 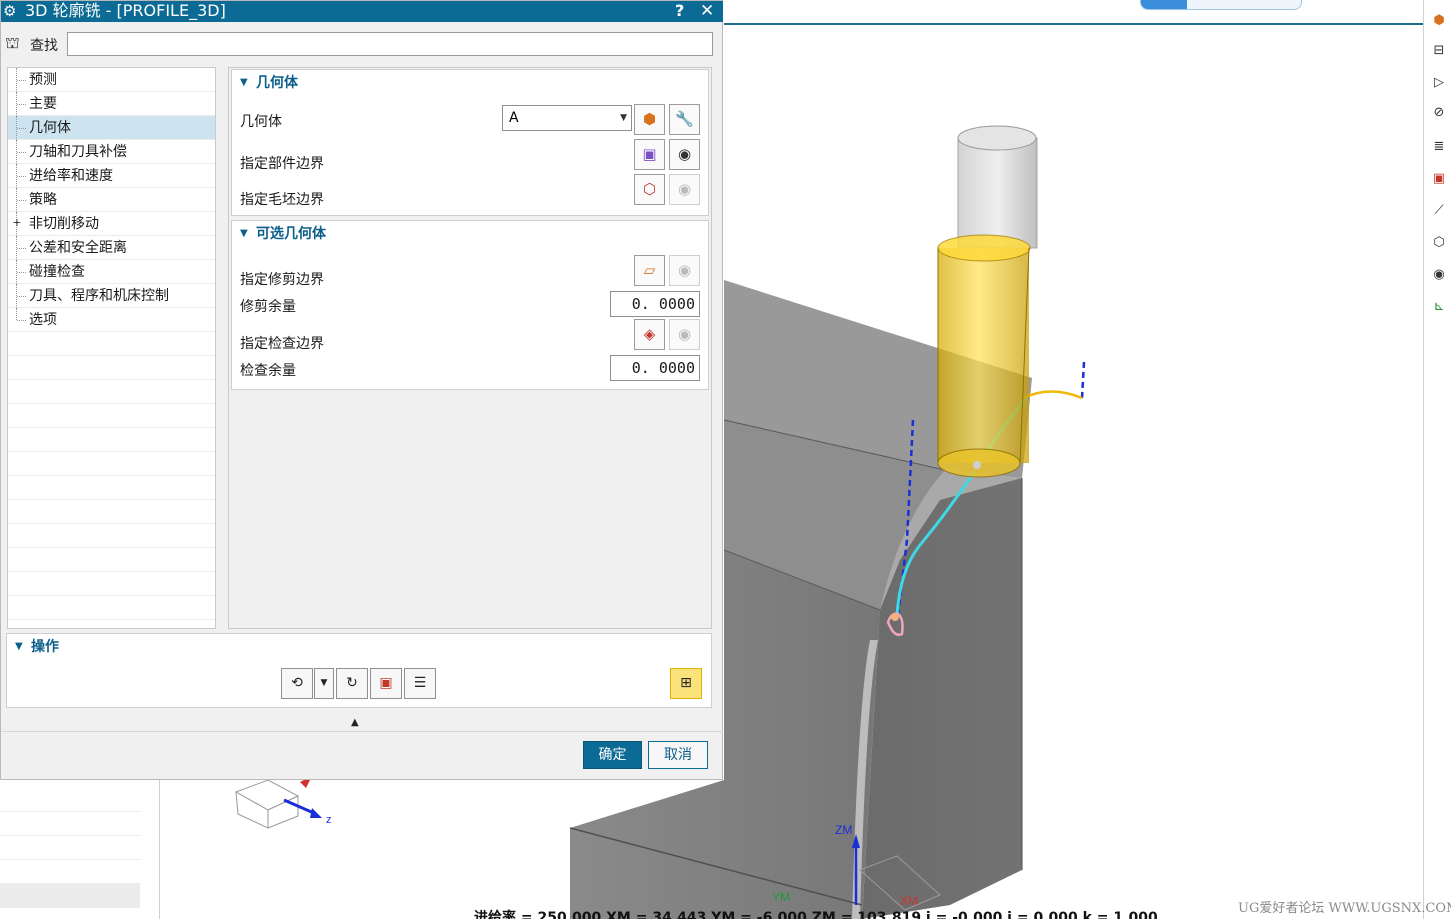 What do you see at coordinates (983, 355) in the screenshot?
I see `tool-body-yellow` at bounding box center [983, 355].